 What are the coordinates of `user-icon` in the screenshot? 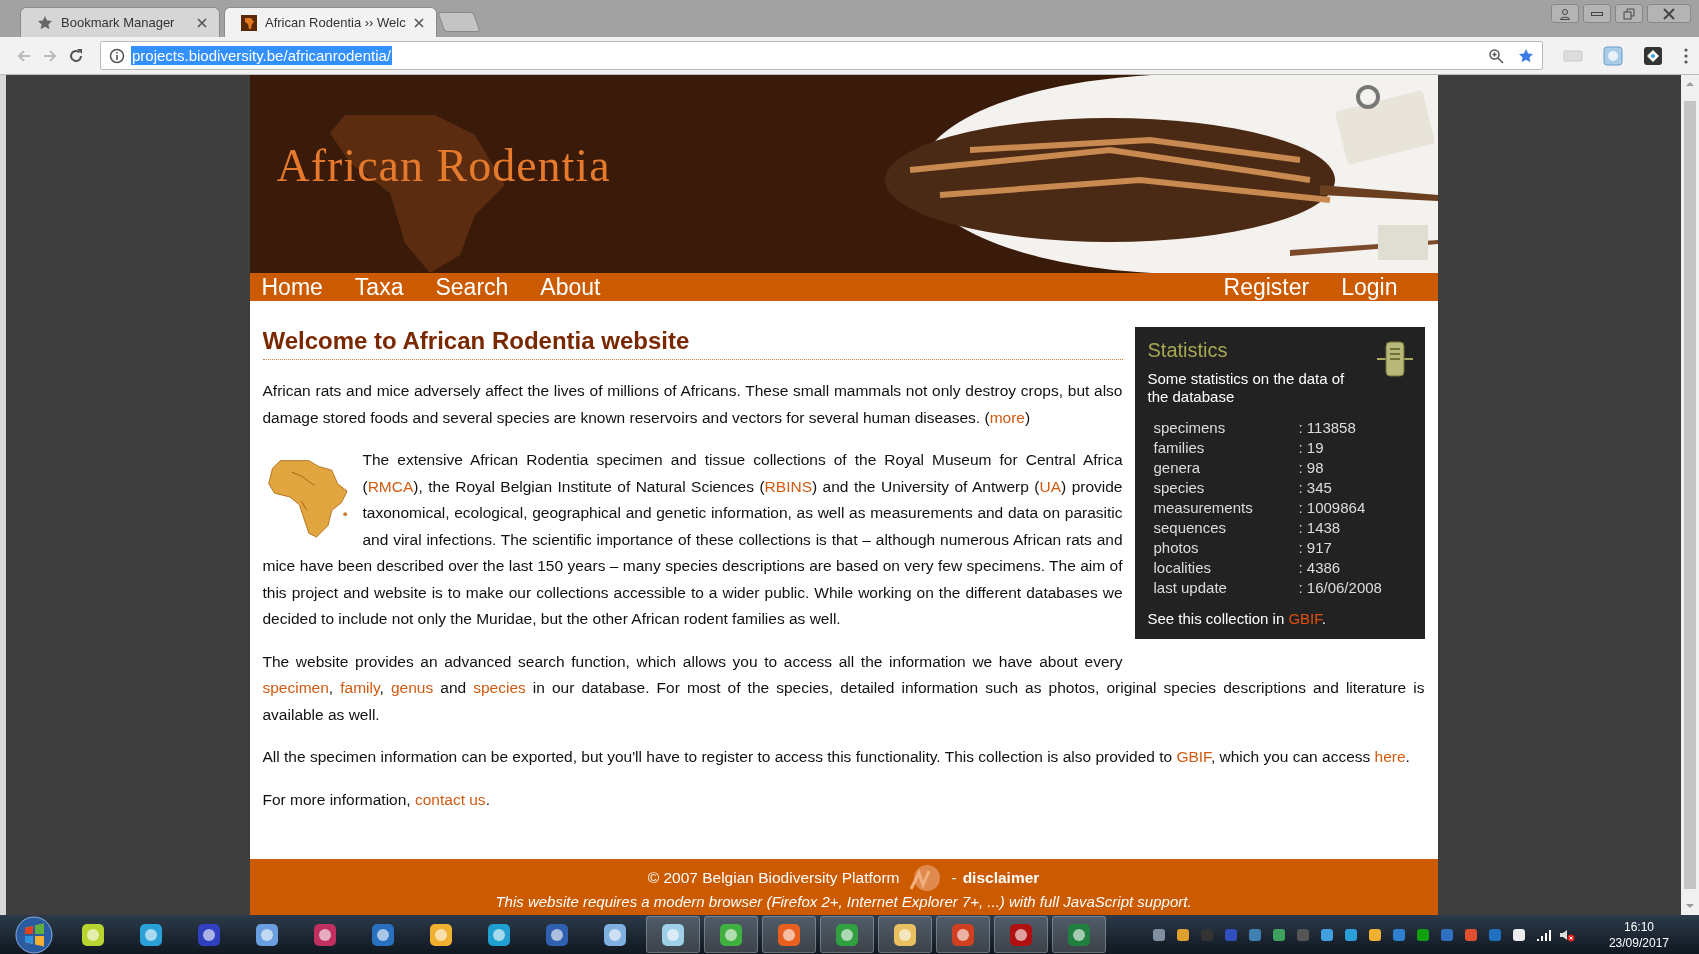 It's located at (1565, 13).